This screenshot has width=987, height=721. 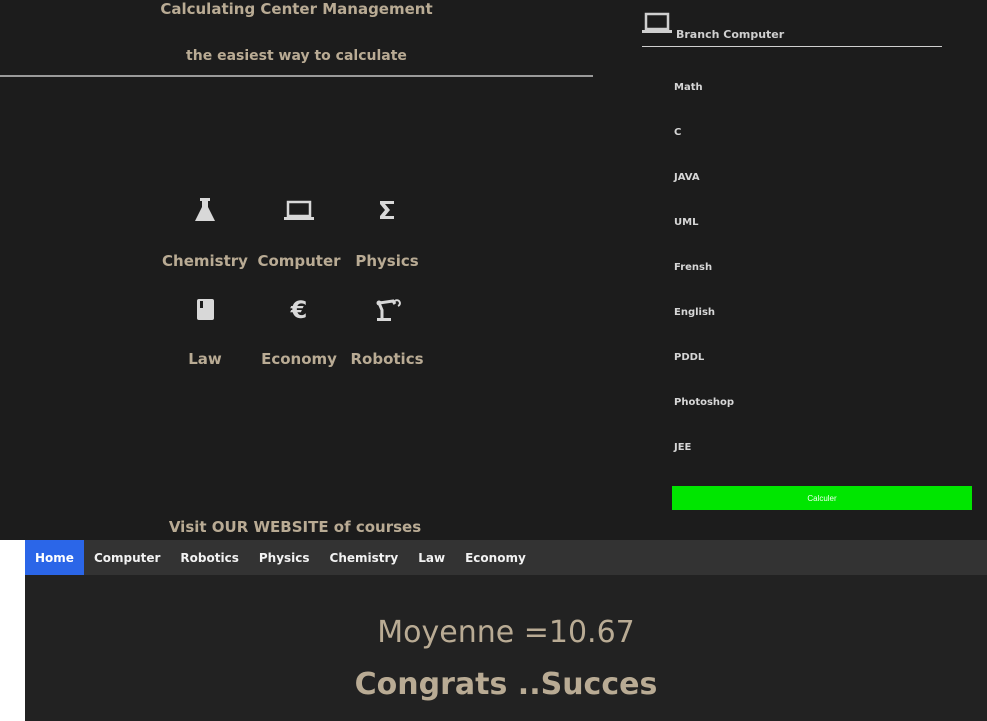 What do you see at coordinates (54, 557) in the screenshot?
I see `nav-home: Home` at bounding box center [54, 557].